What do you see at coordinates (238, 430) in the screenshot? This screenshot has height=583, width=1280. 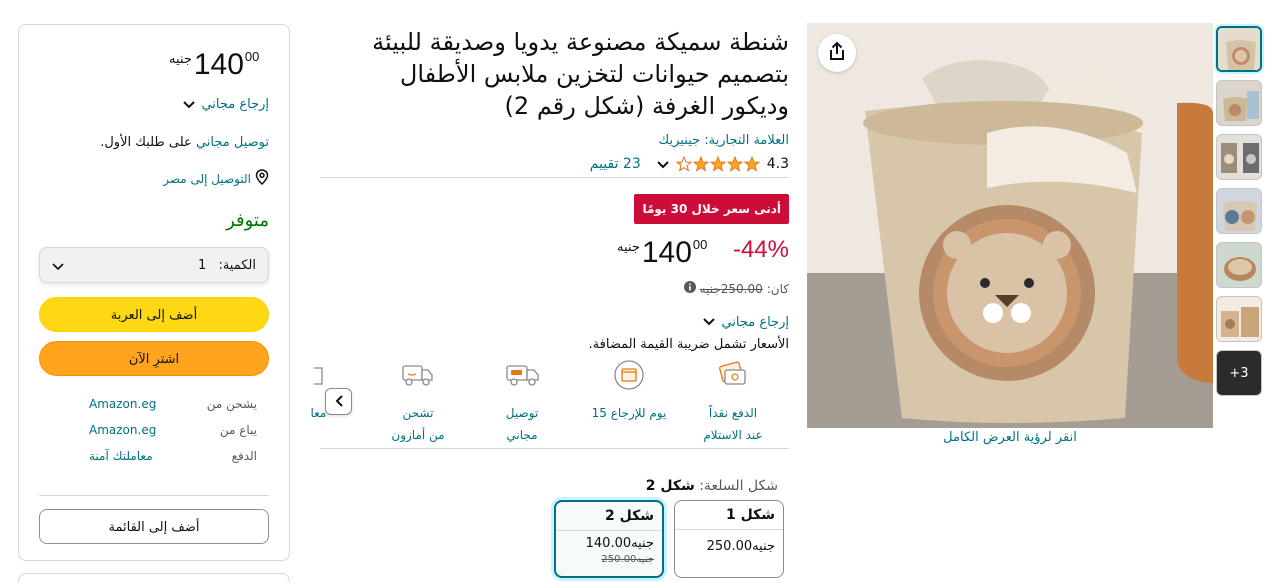 I see `sold-by-label: يباع من` at bounding box center [238, 430].